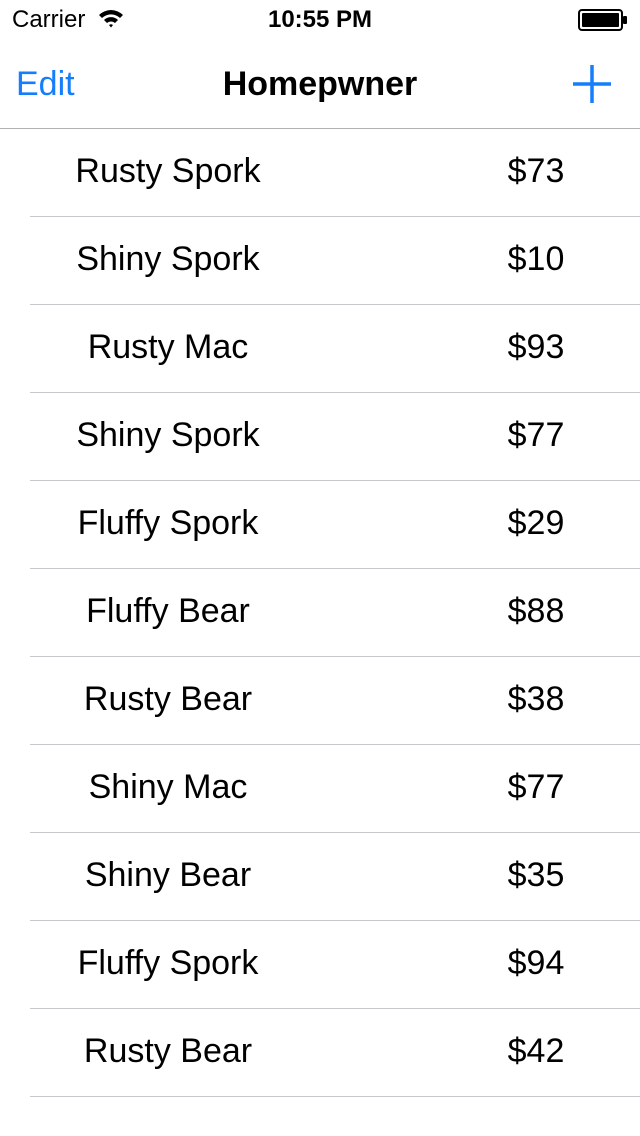 The image size is (640, 1136). I want to click on status-bar: Carrier 10:55 PM, so click(320, 20).